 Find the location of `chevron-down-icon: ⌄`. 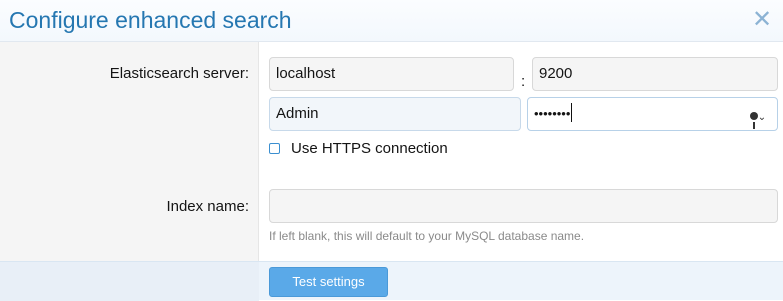

chevron-down-icon: ⌄ is located at coordinates (762, 117).